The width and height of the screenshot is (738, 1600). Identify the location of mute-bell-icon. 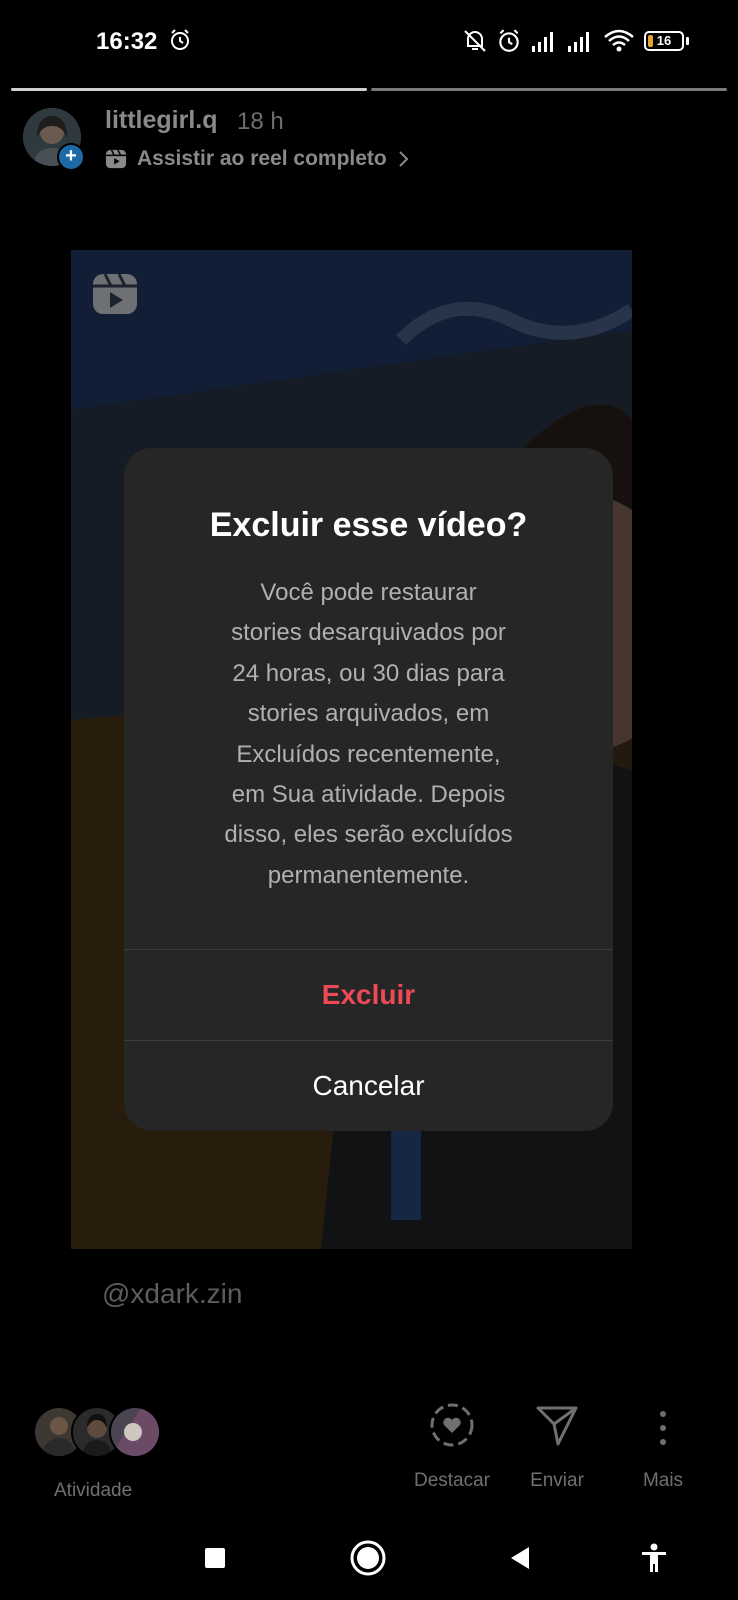
(475, 41).